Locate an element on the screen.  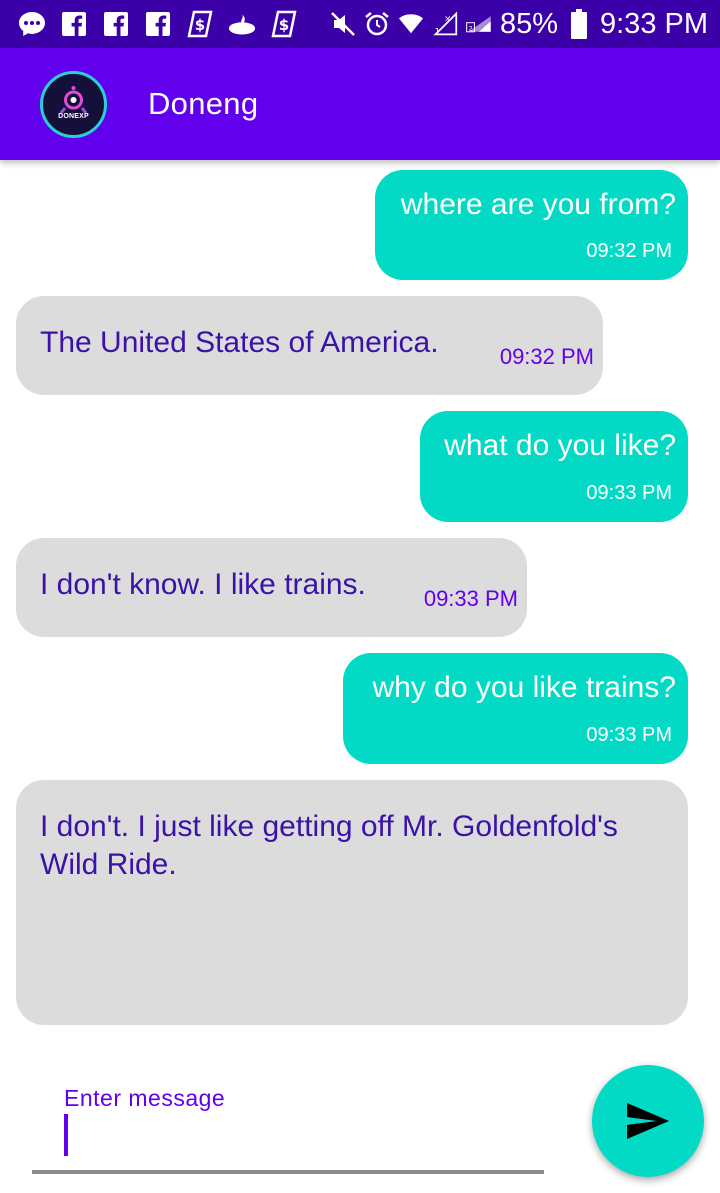
system-icons: 1 × 2 85% 9:33 PM is located at coordinates (519, 24).